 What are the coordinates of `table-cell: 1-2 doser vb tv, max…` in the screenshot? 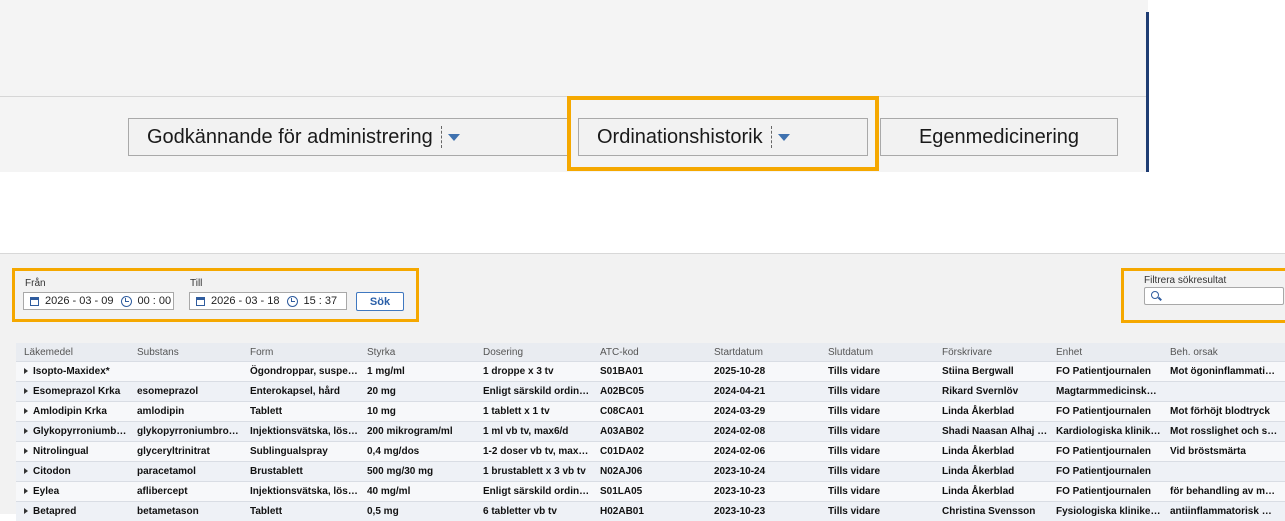 It's located at (533, 452).